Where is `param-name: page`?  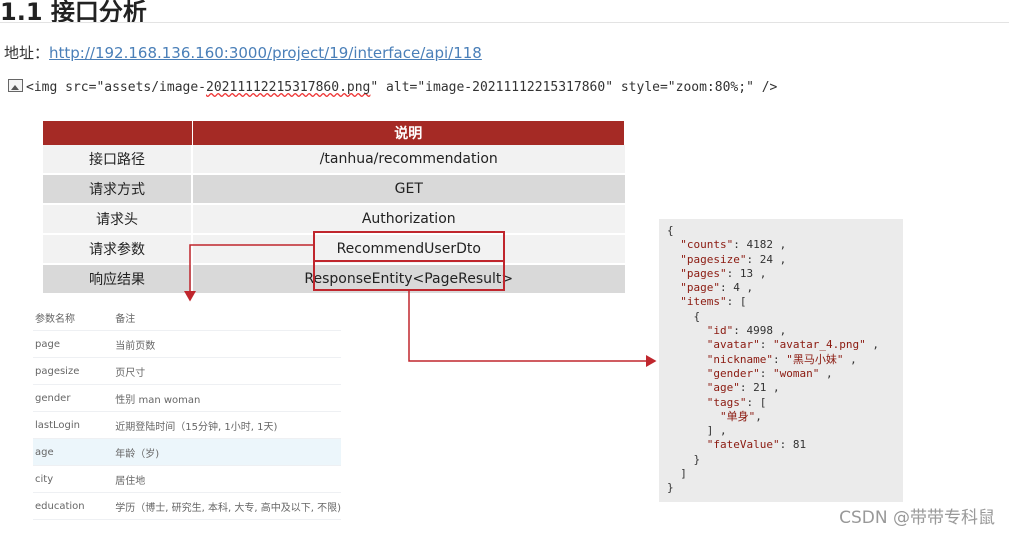 param-name: page is located at coordinates (73, 344).